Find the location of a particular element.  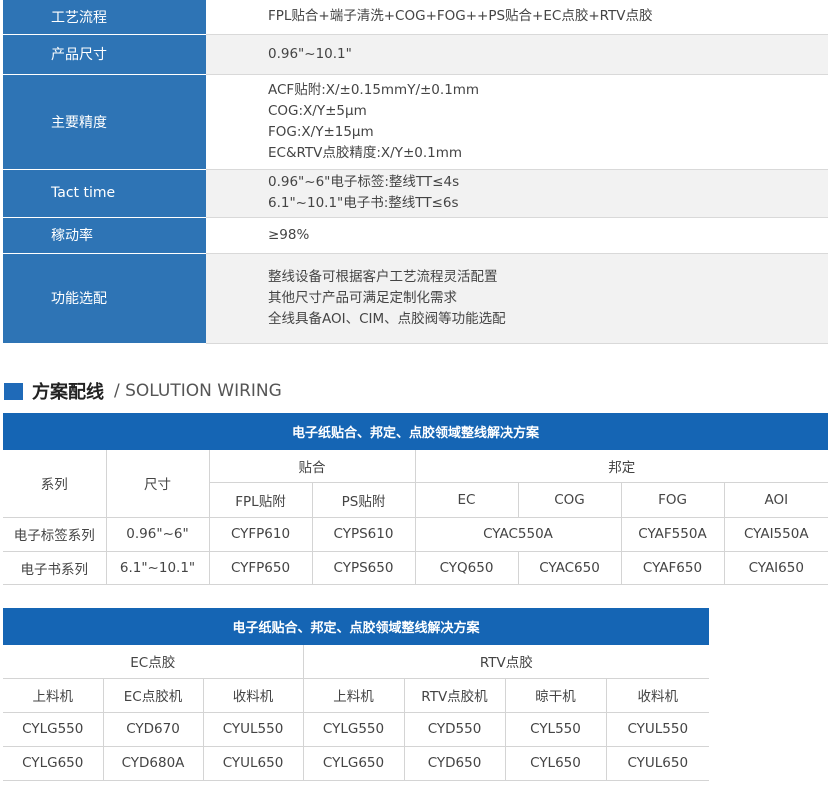

spec-value: 0.96"~6"电子标签:整线TT≤4s is located at coordinates (364, 182).